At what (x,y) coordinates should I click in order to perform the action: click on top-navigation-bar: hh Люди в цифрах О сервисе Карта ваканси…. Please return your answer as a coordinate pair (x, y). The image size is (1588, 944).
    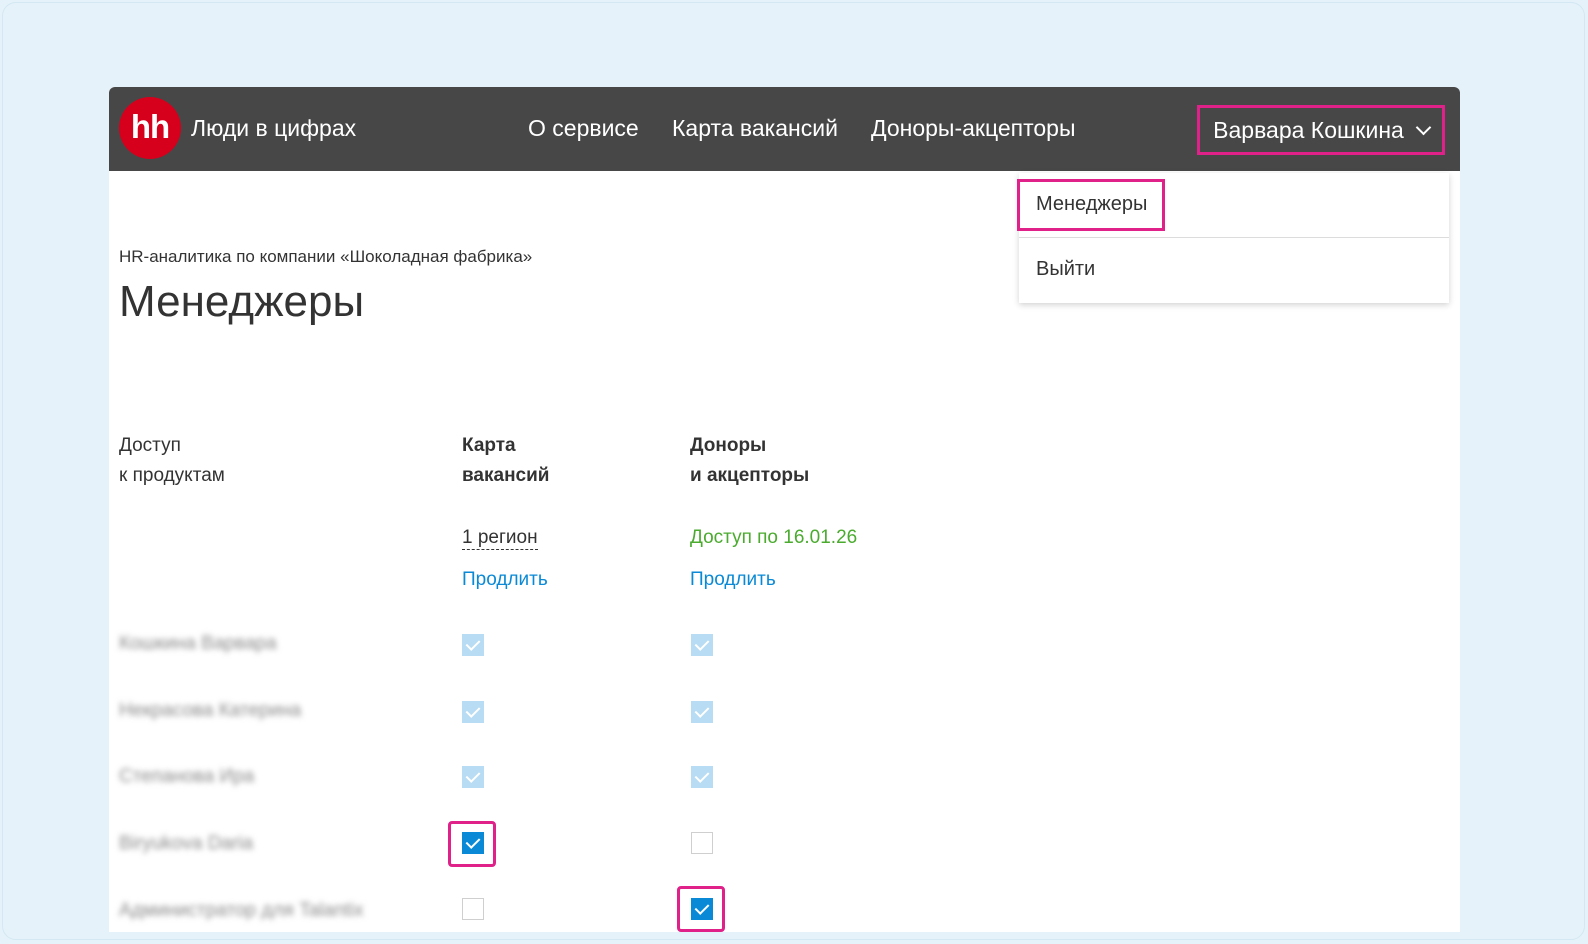
    Looking at the image, I should click on (784, 129).